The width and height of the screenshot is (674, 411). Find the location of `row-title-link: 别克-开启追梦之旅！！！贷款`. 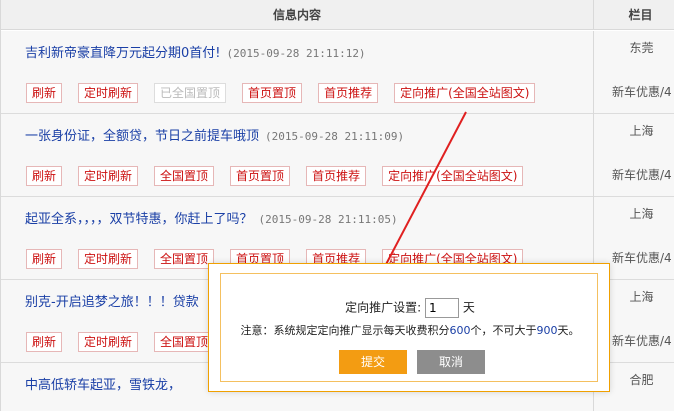

row-title-link: 别克-开启追梦之旅！！！贷款 is located at coordinates (112, 302).